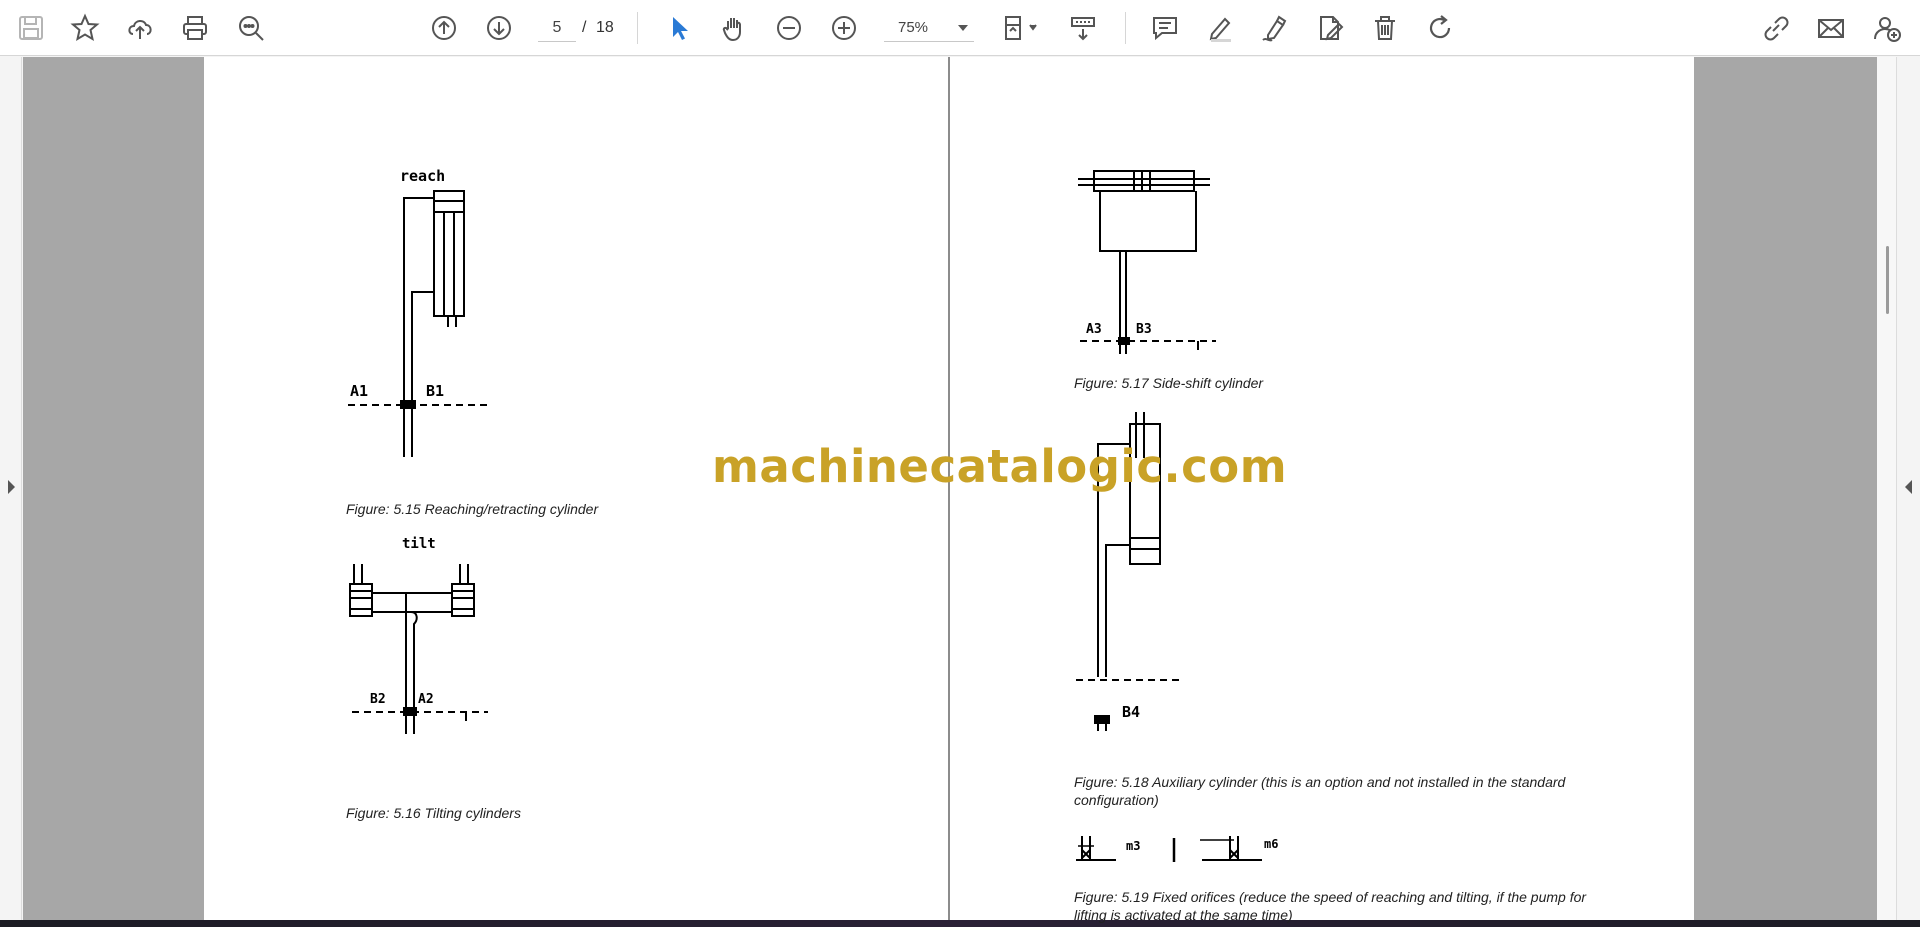 The width and height of the screenshot is (1920, 927). What do you see at coordinates (251, 28) in the screenshot?
I see `zoom-search-icon` at bounding box center [251, 28].